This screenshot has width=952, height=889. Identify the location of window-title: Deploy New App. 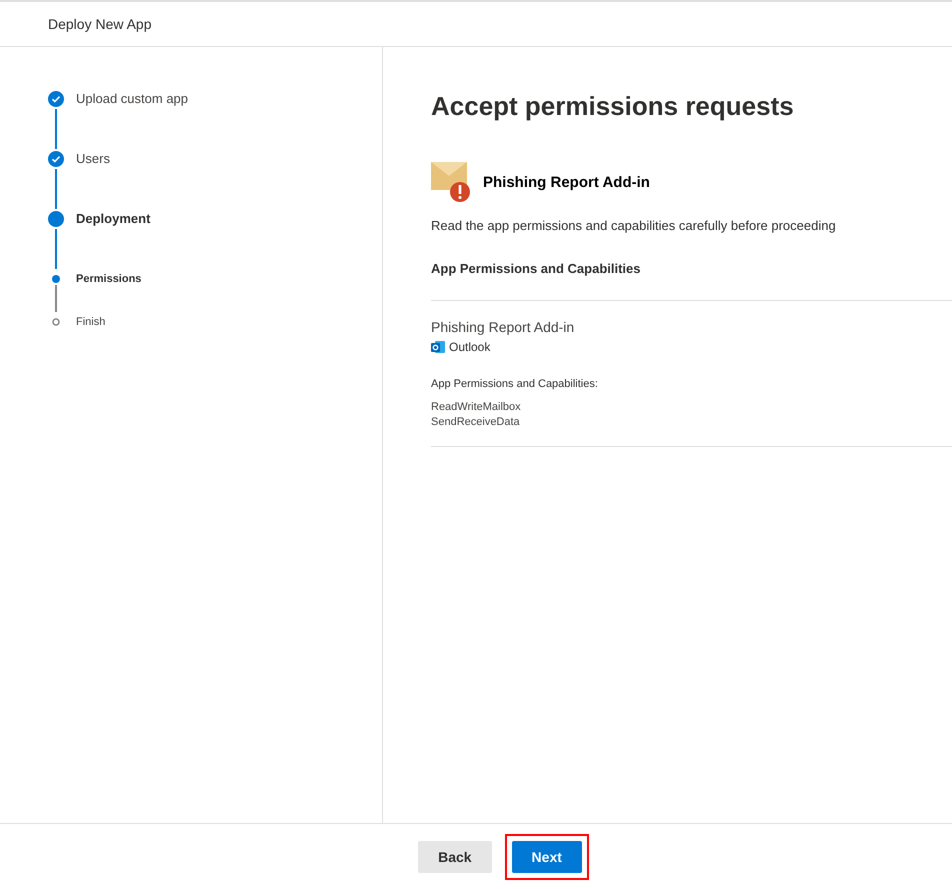
(100, 24).